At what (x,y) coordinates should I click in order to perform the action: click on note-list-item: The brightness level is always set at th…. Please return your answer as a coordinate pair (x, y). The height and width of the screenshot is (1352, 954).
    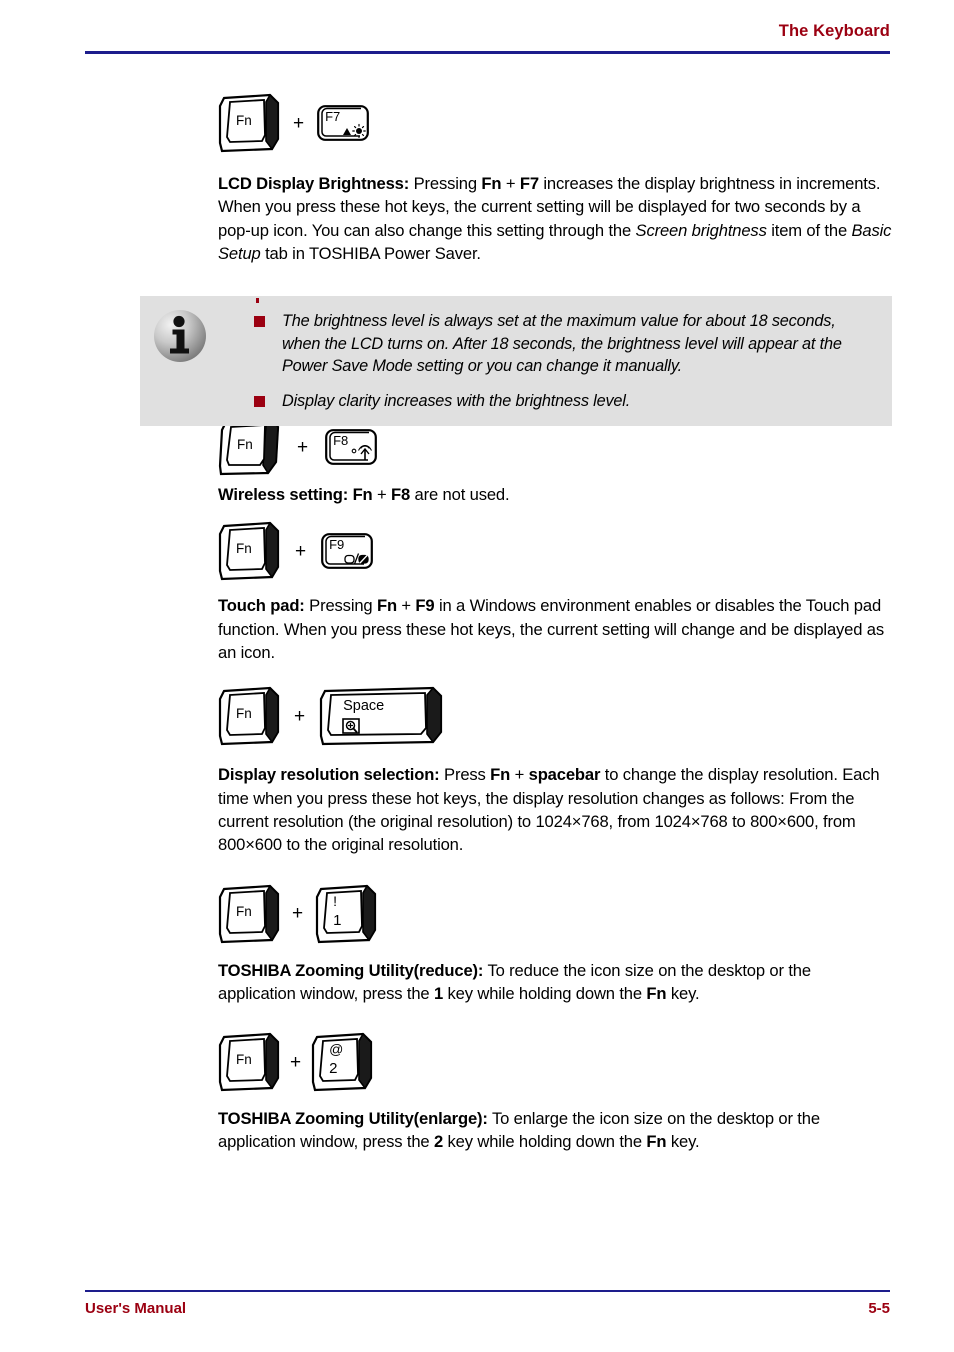
    Looking at the image, I should click on (564, 344).